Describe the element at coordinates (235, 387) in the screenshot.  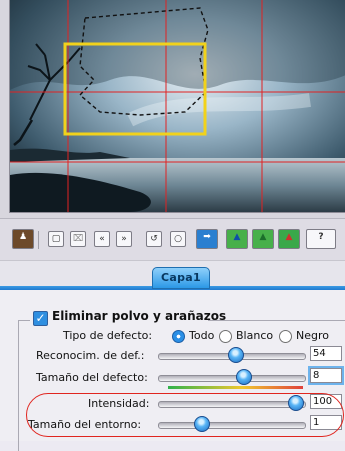
I see `defect-size-gradient` at that location.